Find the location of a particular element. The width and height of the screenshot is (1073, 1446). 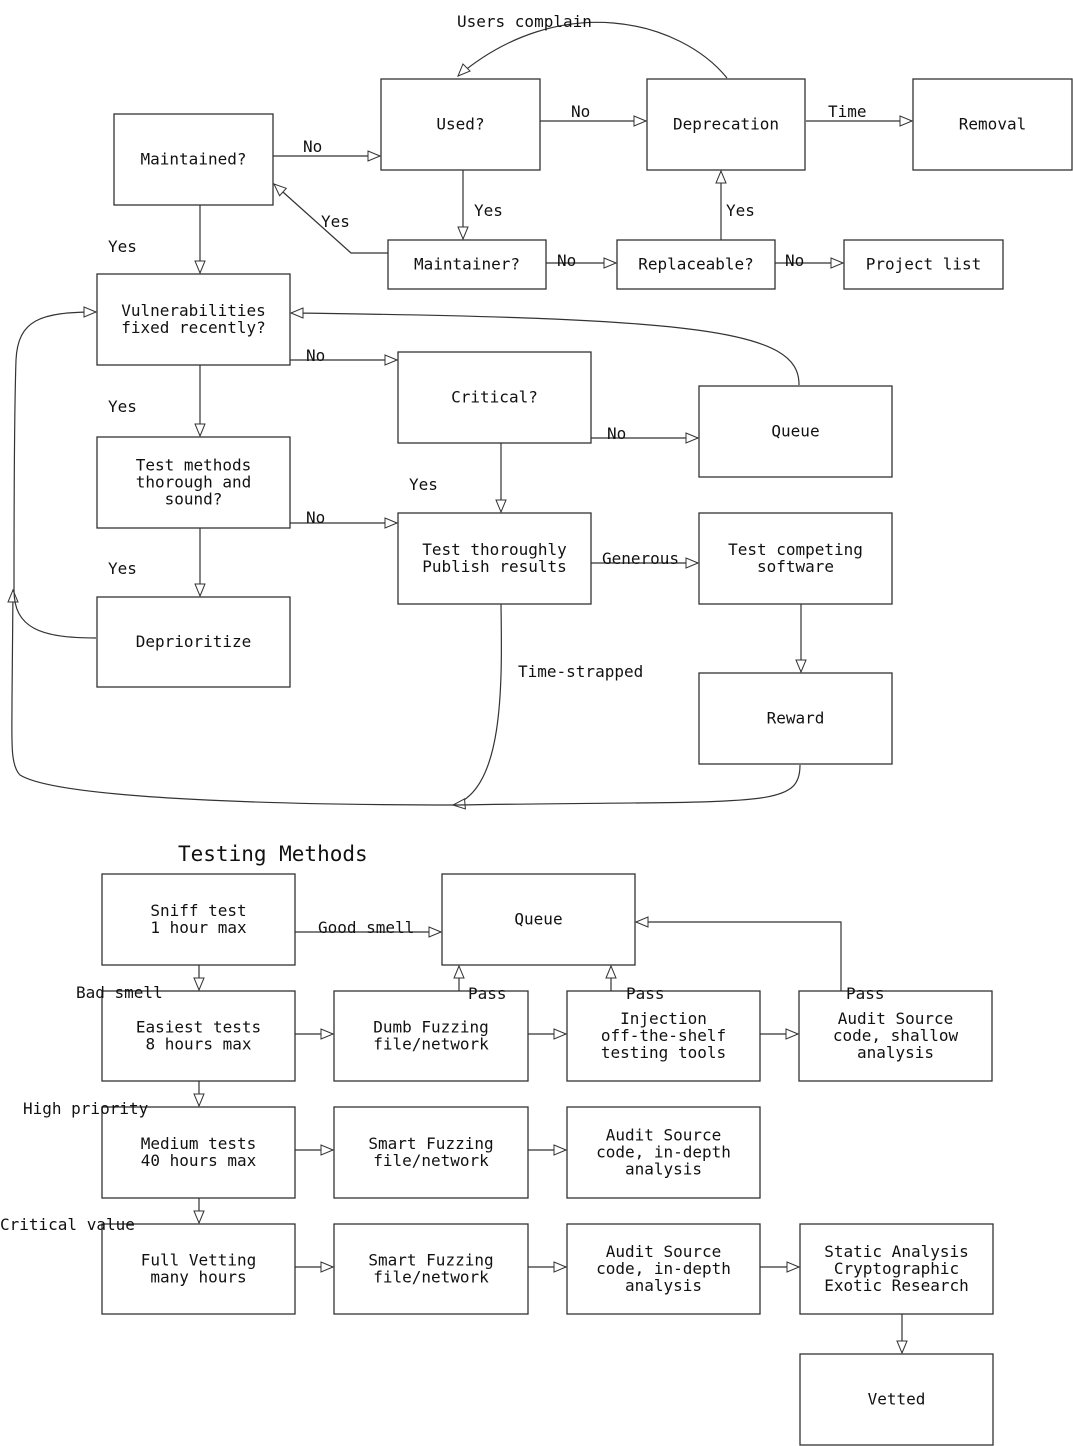

node-sniff: Sniff test1 hour max is located at coordinates (198, 919).